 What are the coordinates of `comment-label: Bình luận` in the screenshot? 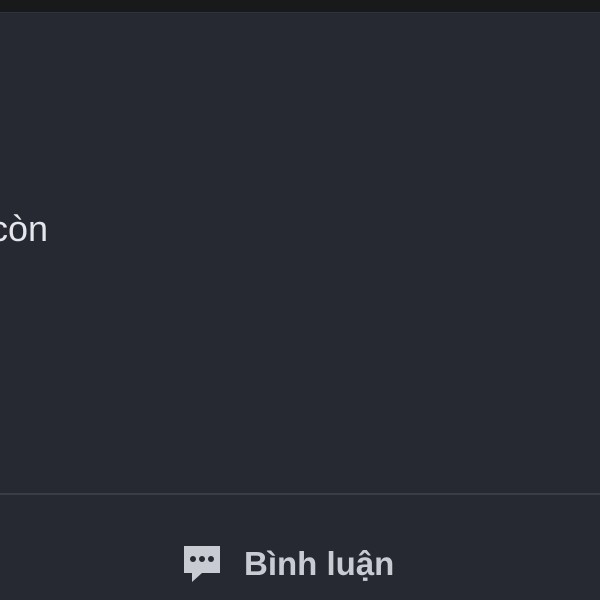 It's located at (319, 563).